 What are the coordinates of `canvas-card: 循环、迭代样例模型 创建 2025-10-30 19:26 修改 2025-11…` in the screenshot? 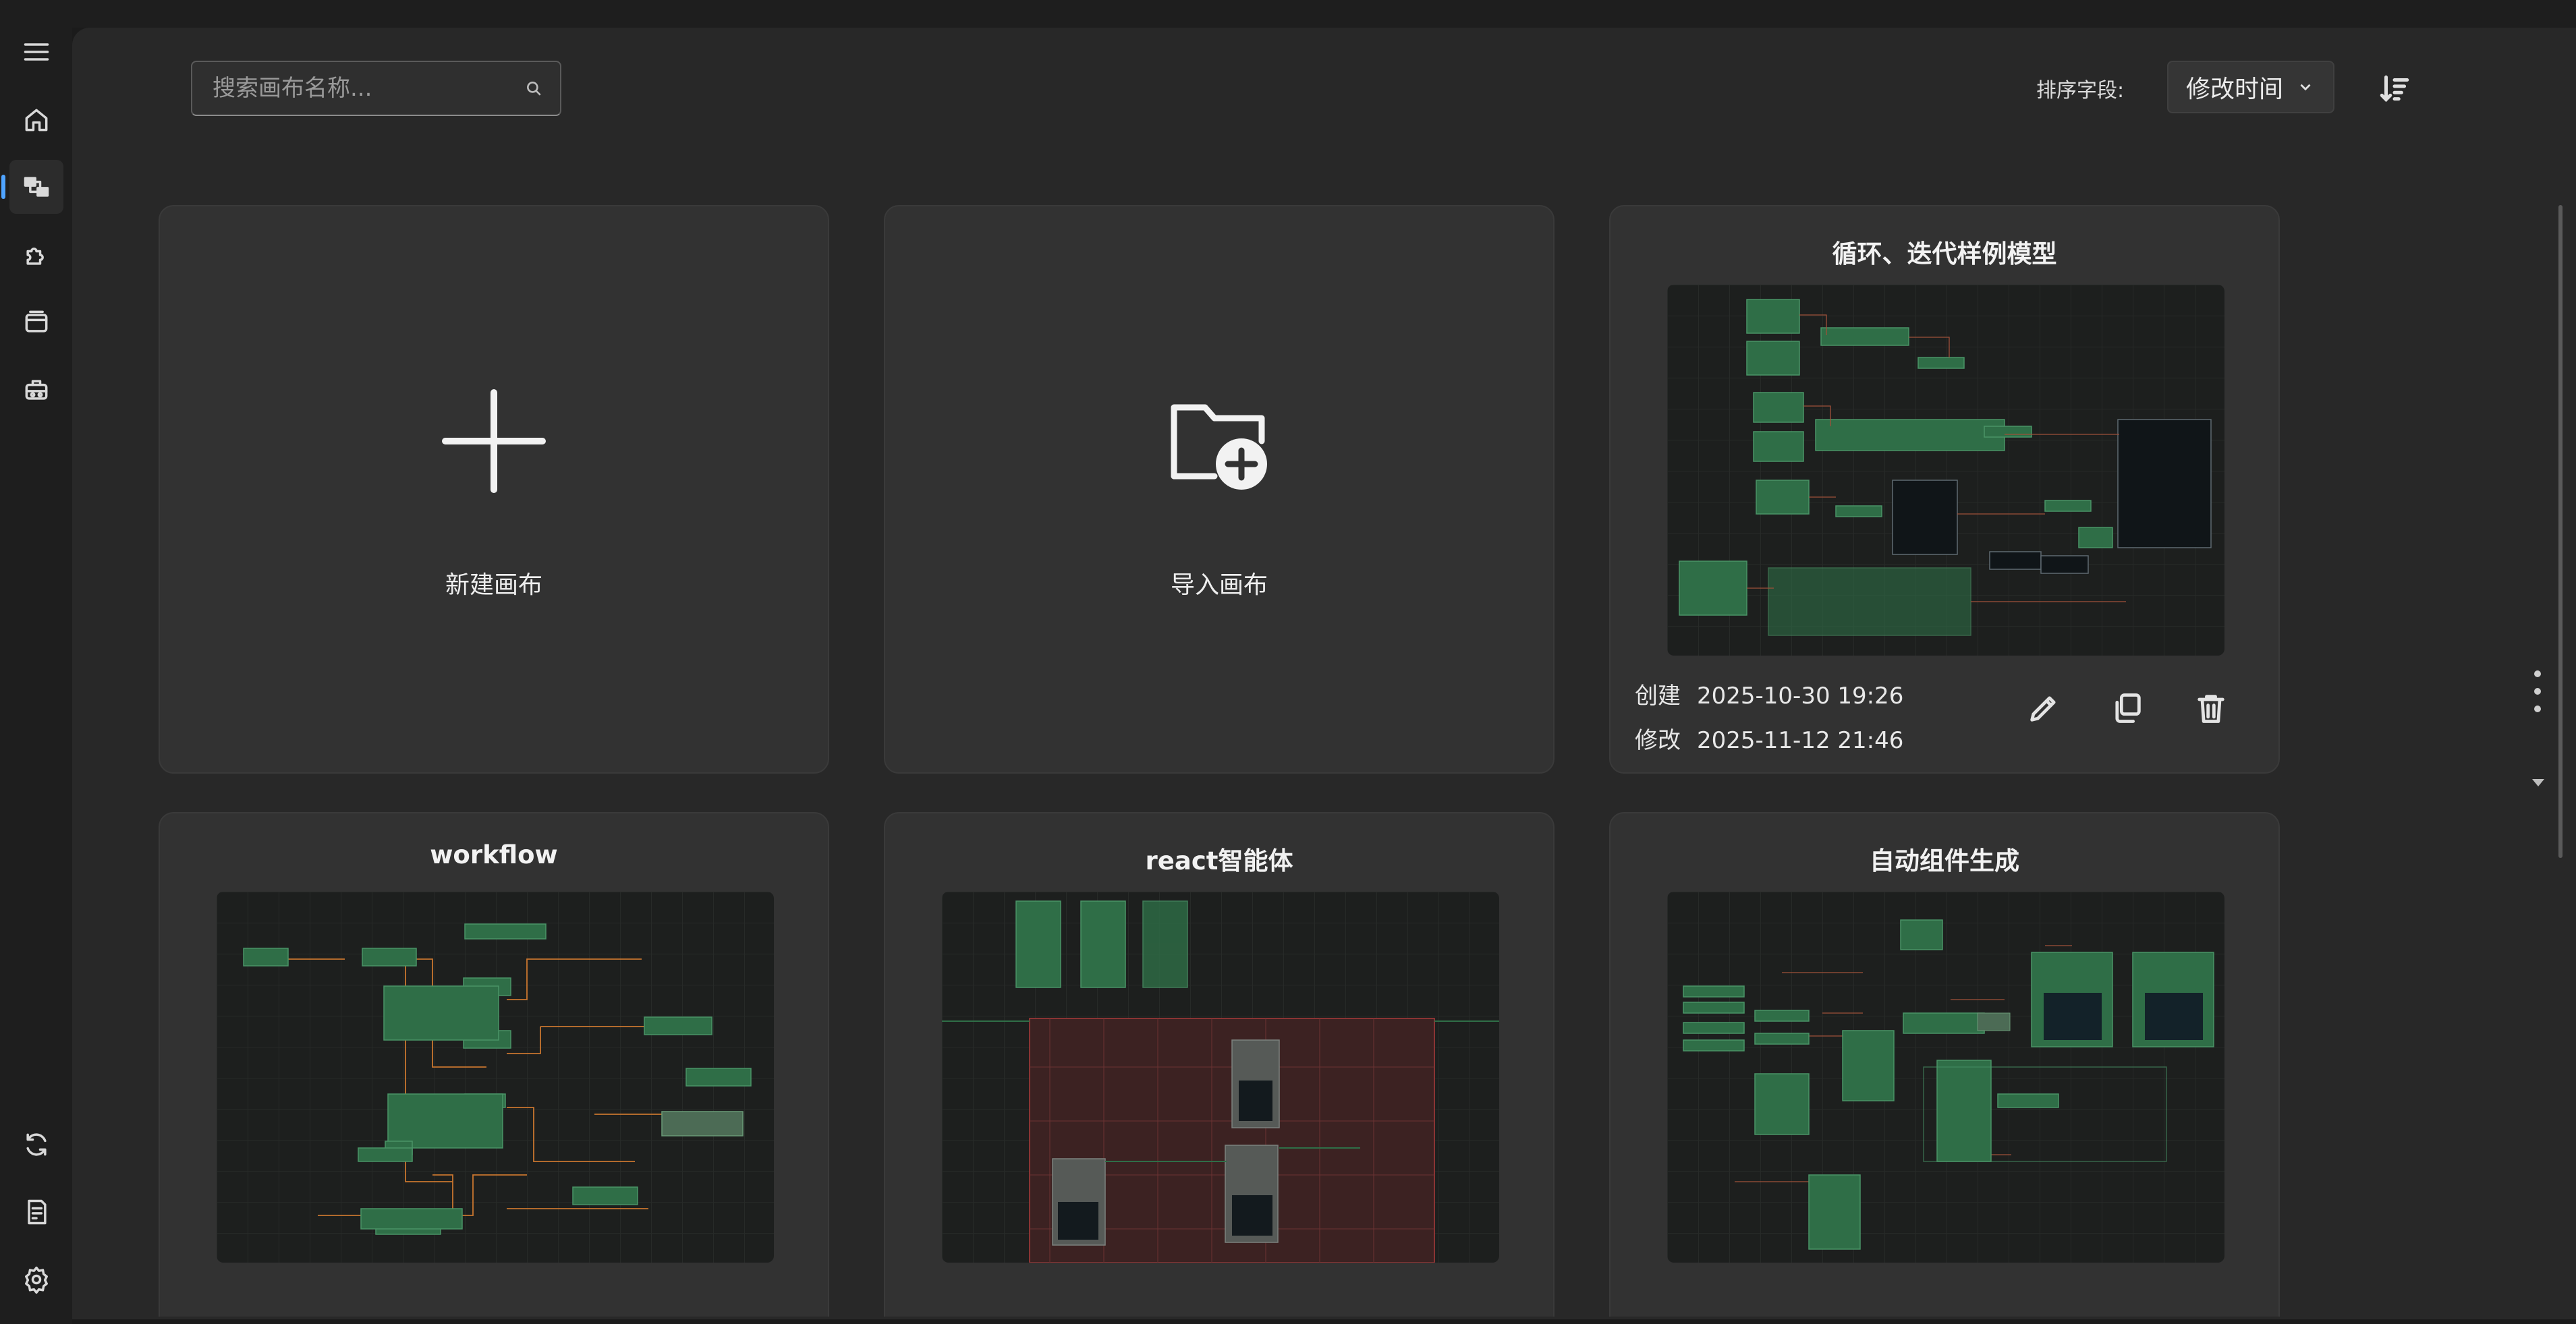 It's located at (1944, 489).